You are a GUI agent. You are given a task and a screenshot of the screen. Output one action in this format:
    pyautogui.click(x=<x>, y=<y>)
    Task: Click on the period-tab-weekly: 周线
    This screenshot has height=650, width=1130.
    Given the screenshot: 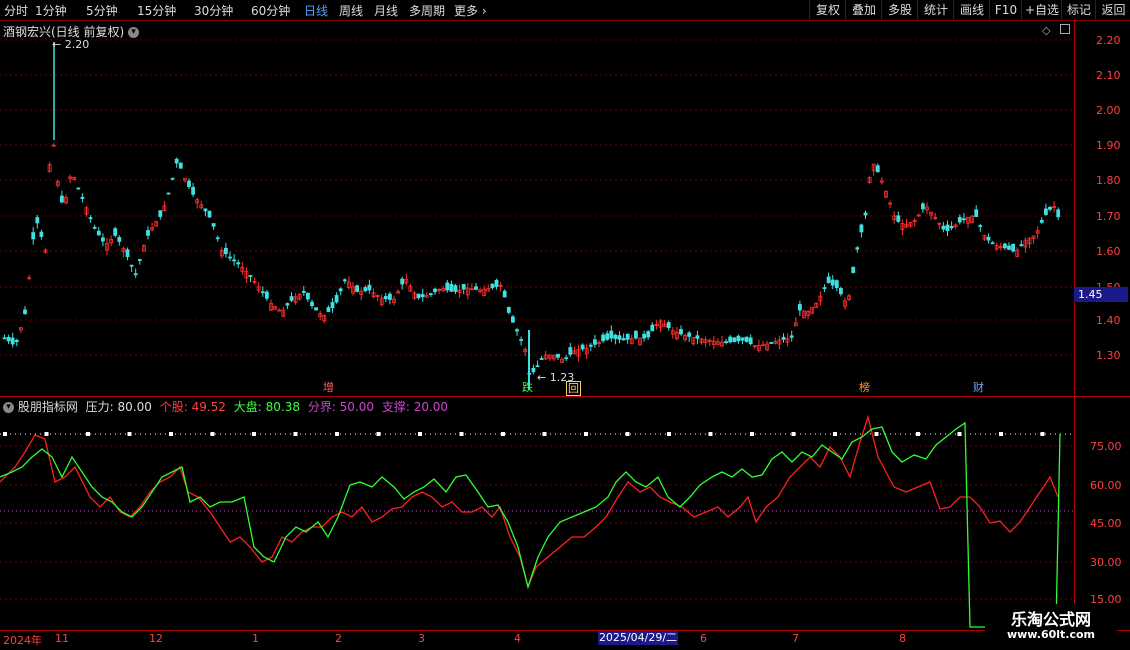 What is the action you would take?
    pyautogui.click(x=351, y=10)
    